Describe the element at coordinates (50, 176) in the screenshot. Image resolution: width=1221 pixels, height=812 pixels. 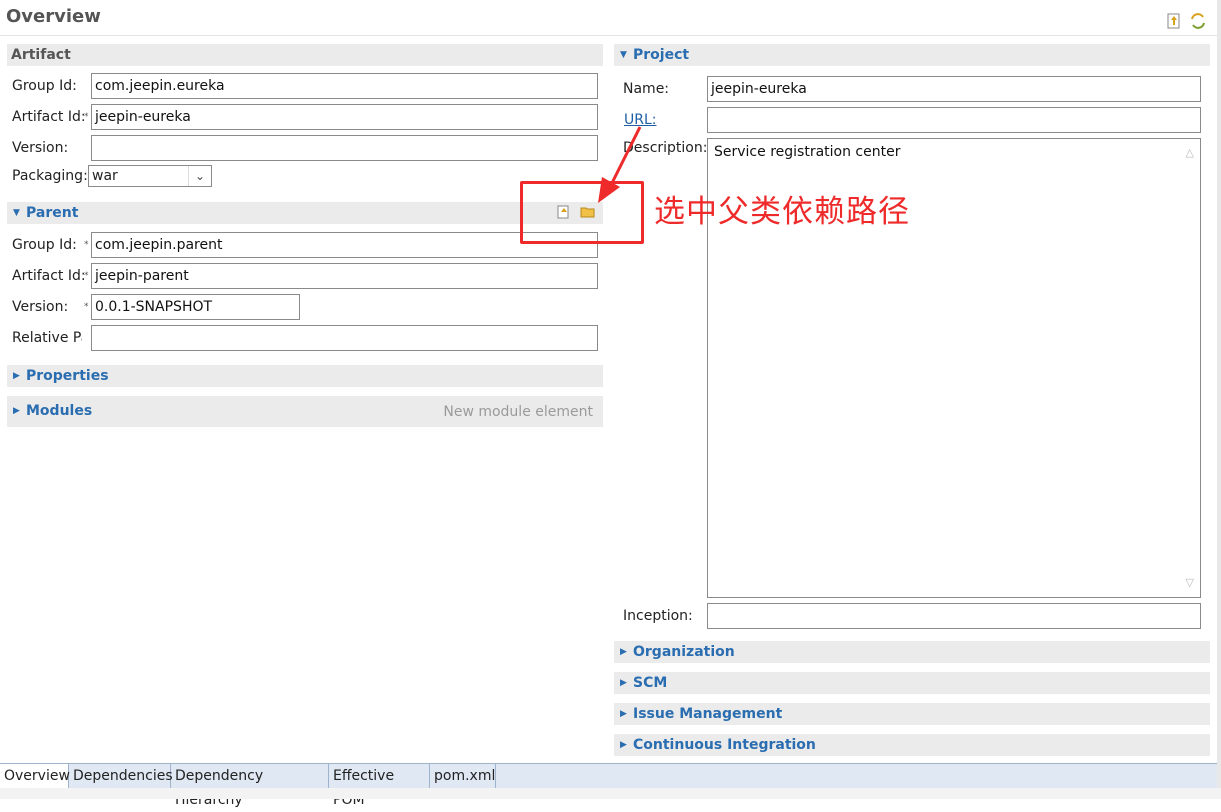
I see `packaging-label: Packaging:` at that location.